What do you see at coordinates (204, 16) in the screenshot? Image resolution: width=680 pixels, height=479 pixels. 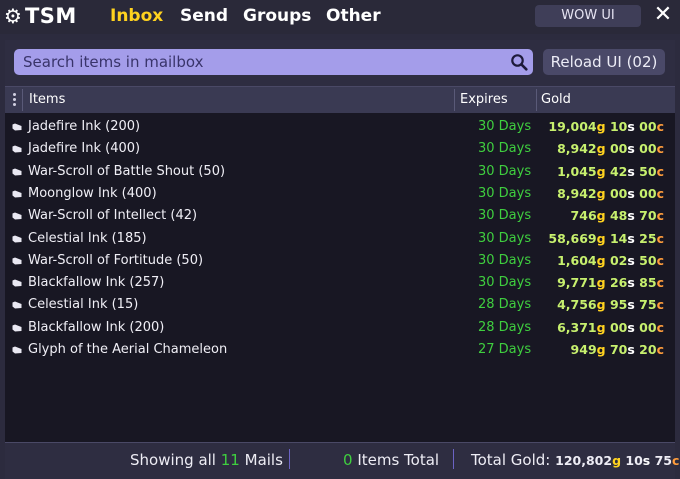 I see `tab-send: Send` at bounding box center [204, 16].